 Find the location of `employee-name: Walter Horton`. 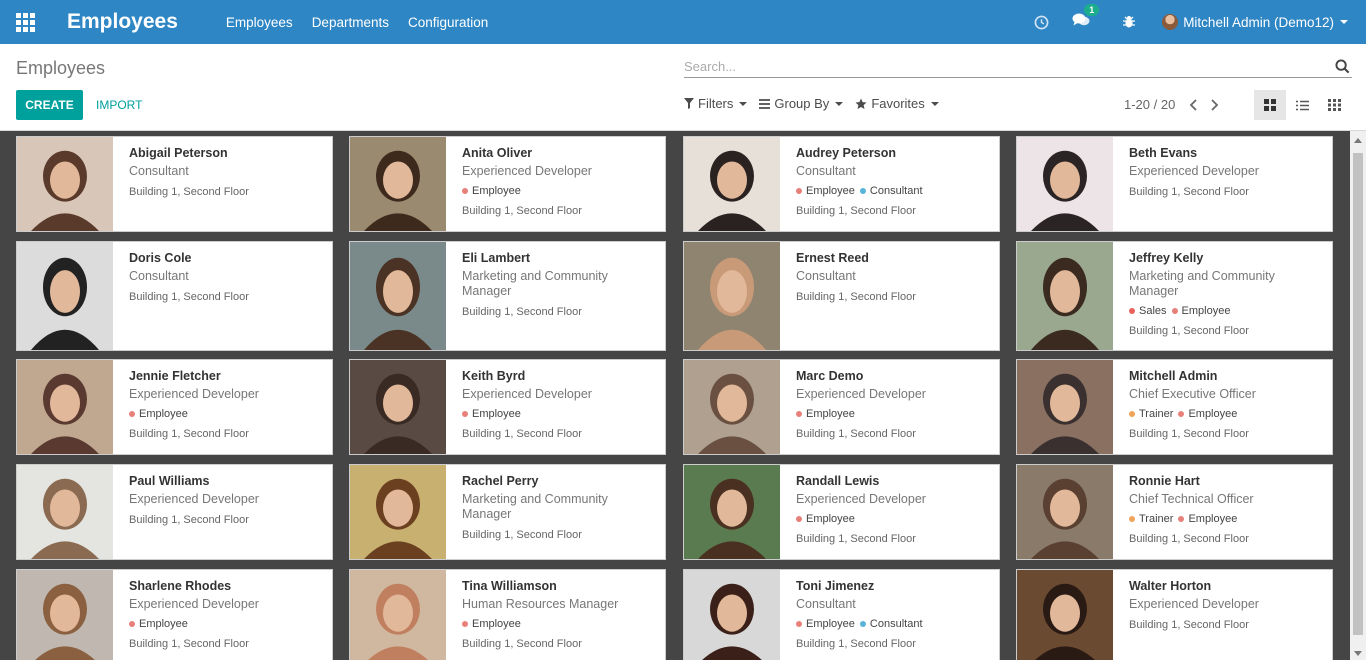

employee-name: Walter Horton is located at coordinates (1227, 586).